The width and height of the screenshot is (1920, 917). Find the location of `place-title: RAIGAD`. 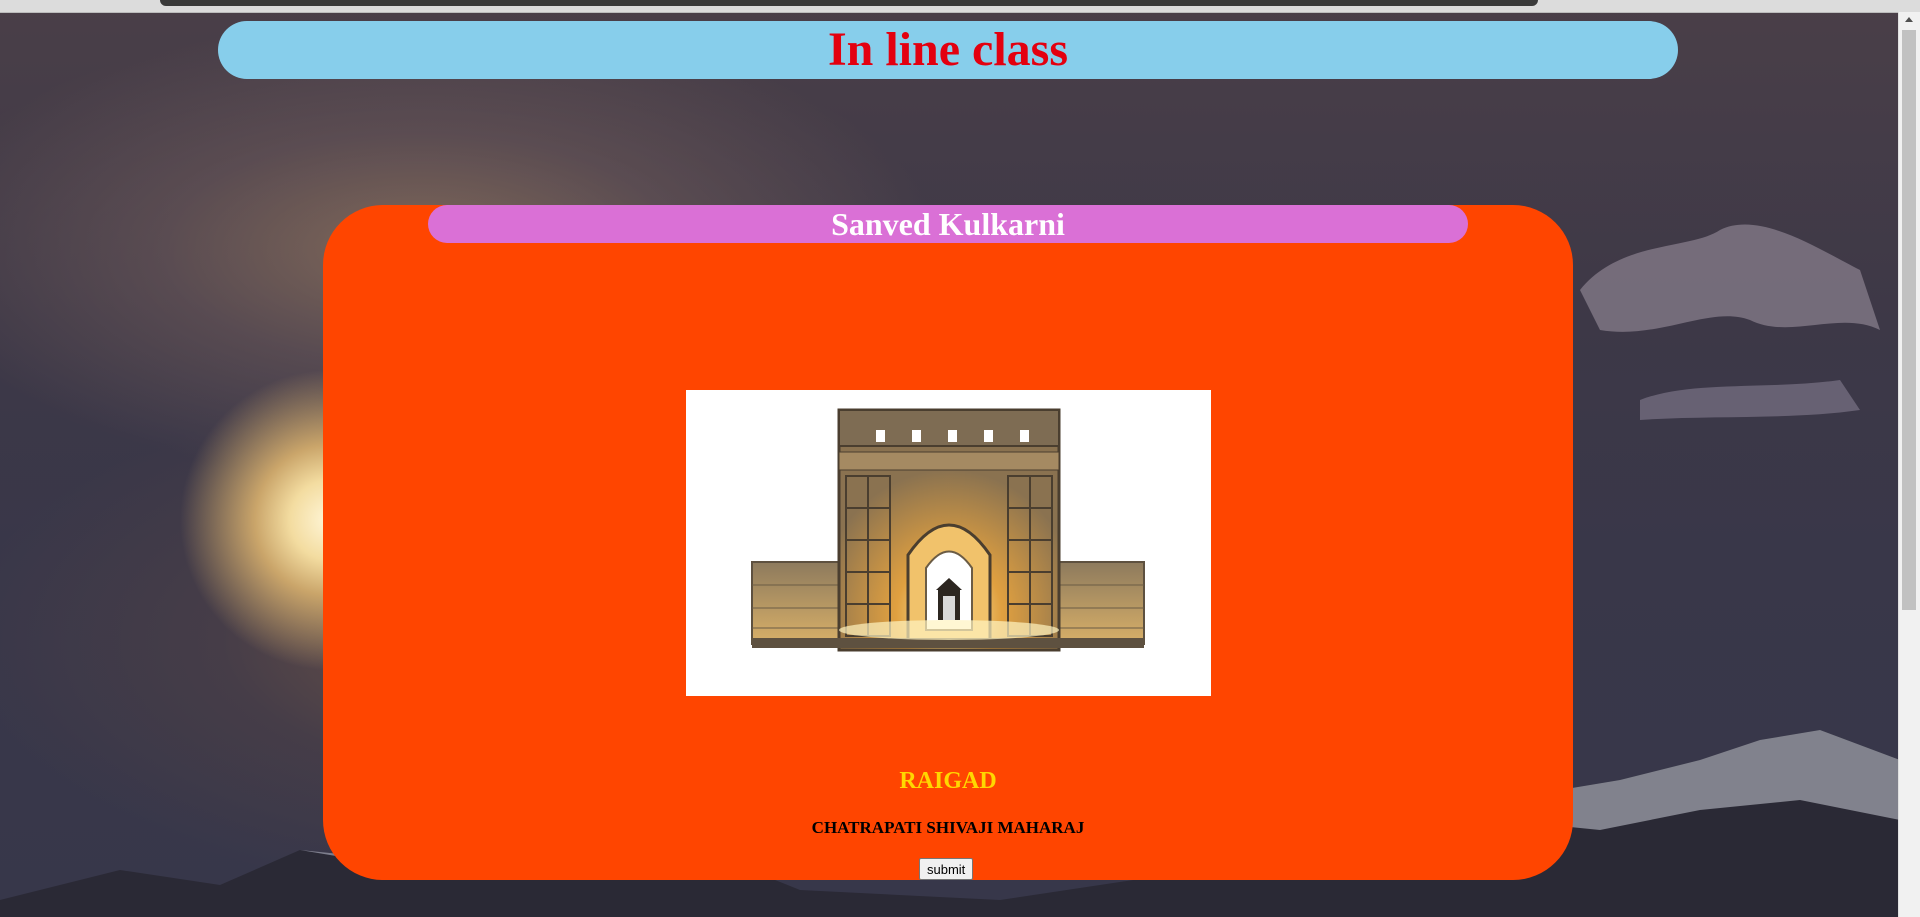

place-title: RAIGAD is located at coordinates (948, 781).